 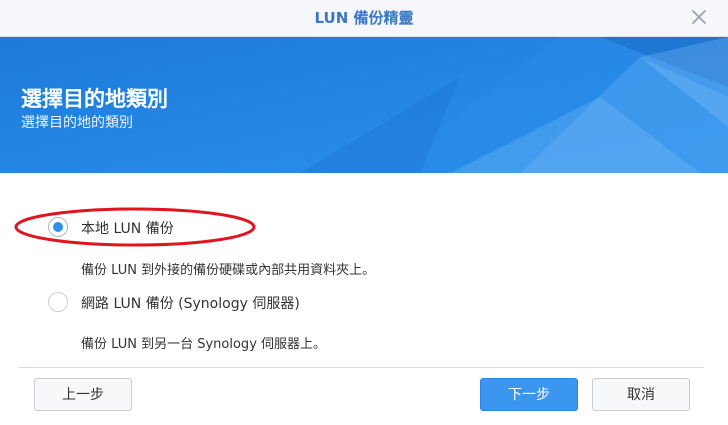 I want to click on radio-network-lun-backup, so click(x=58, y=302).